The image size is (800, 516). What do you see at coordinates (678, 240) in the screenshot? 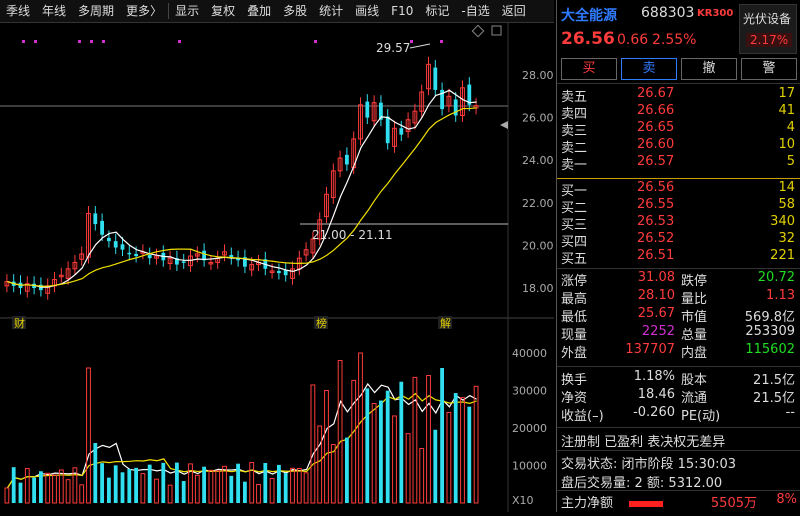
I see `buy_orders-row: 买四 26.52 32` at bounding box center [678, 240].